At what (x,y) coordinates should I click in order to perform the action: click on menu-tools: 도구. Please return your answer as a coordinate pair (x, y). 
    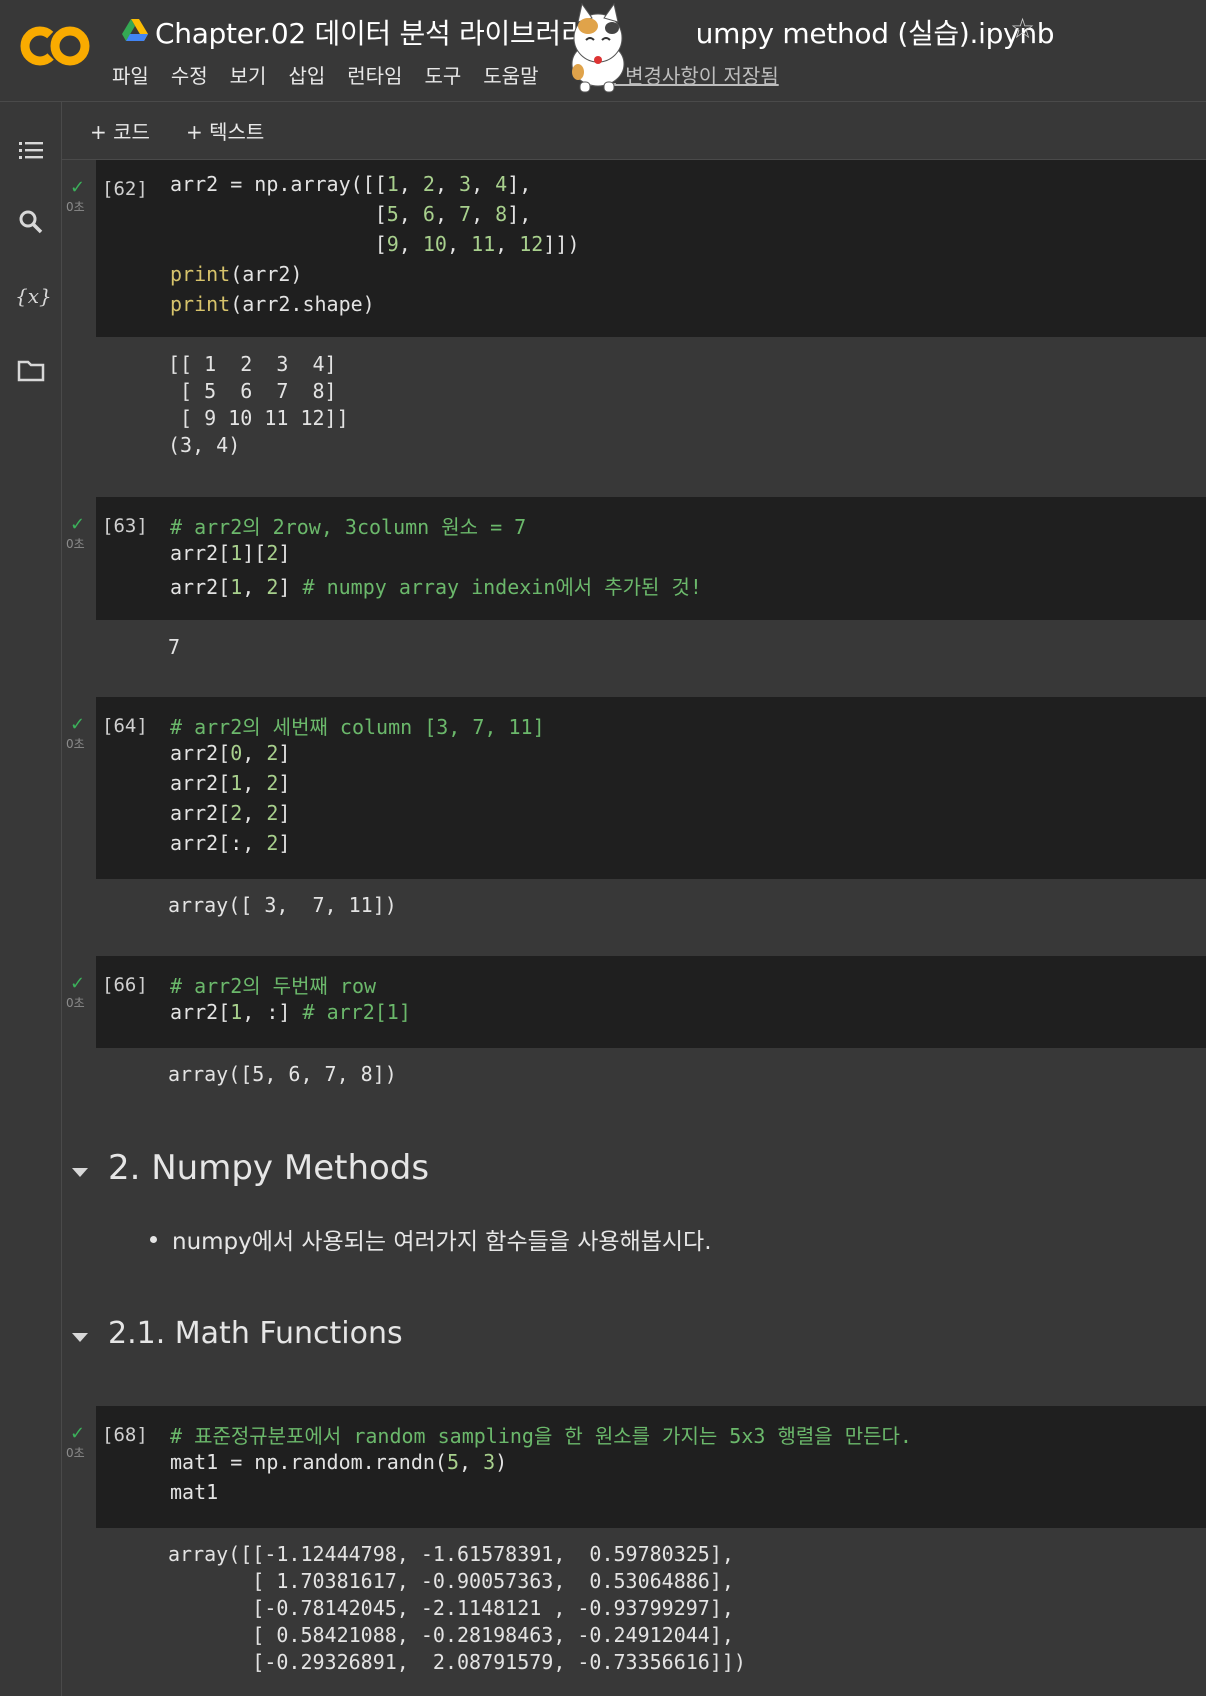
    Looking at the image, I should click on (442, 74).